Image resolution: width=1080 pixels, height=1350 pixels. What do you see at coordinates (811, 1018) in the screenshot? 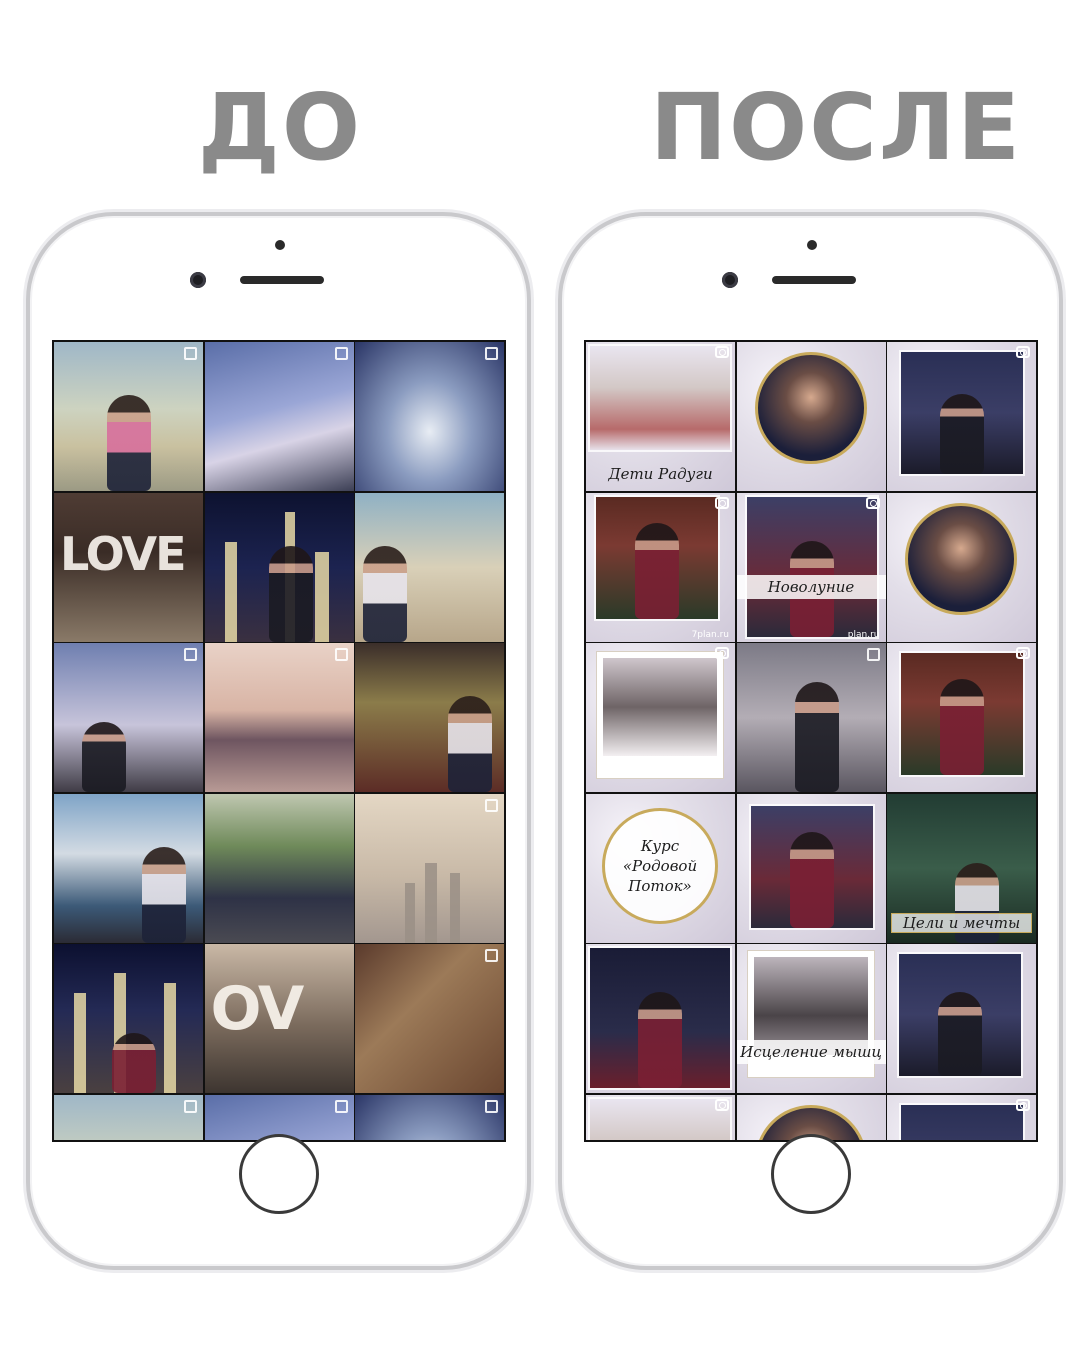
I see `grid-tile: Исцеление мышц` at bounding box center [811, 1018].